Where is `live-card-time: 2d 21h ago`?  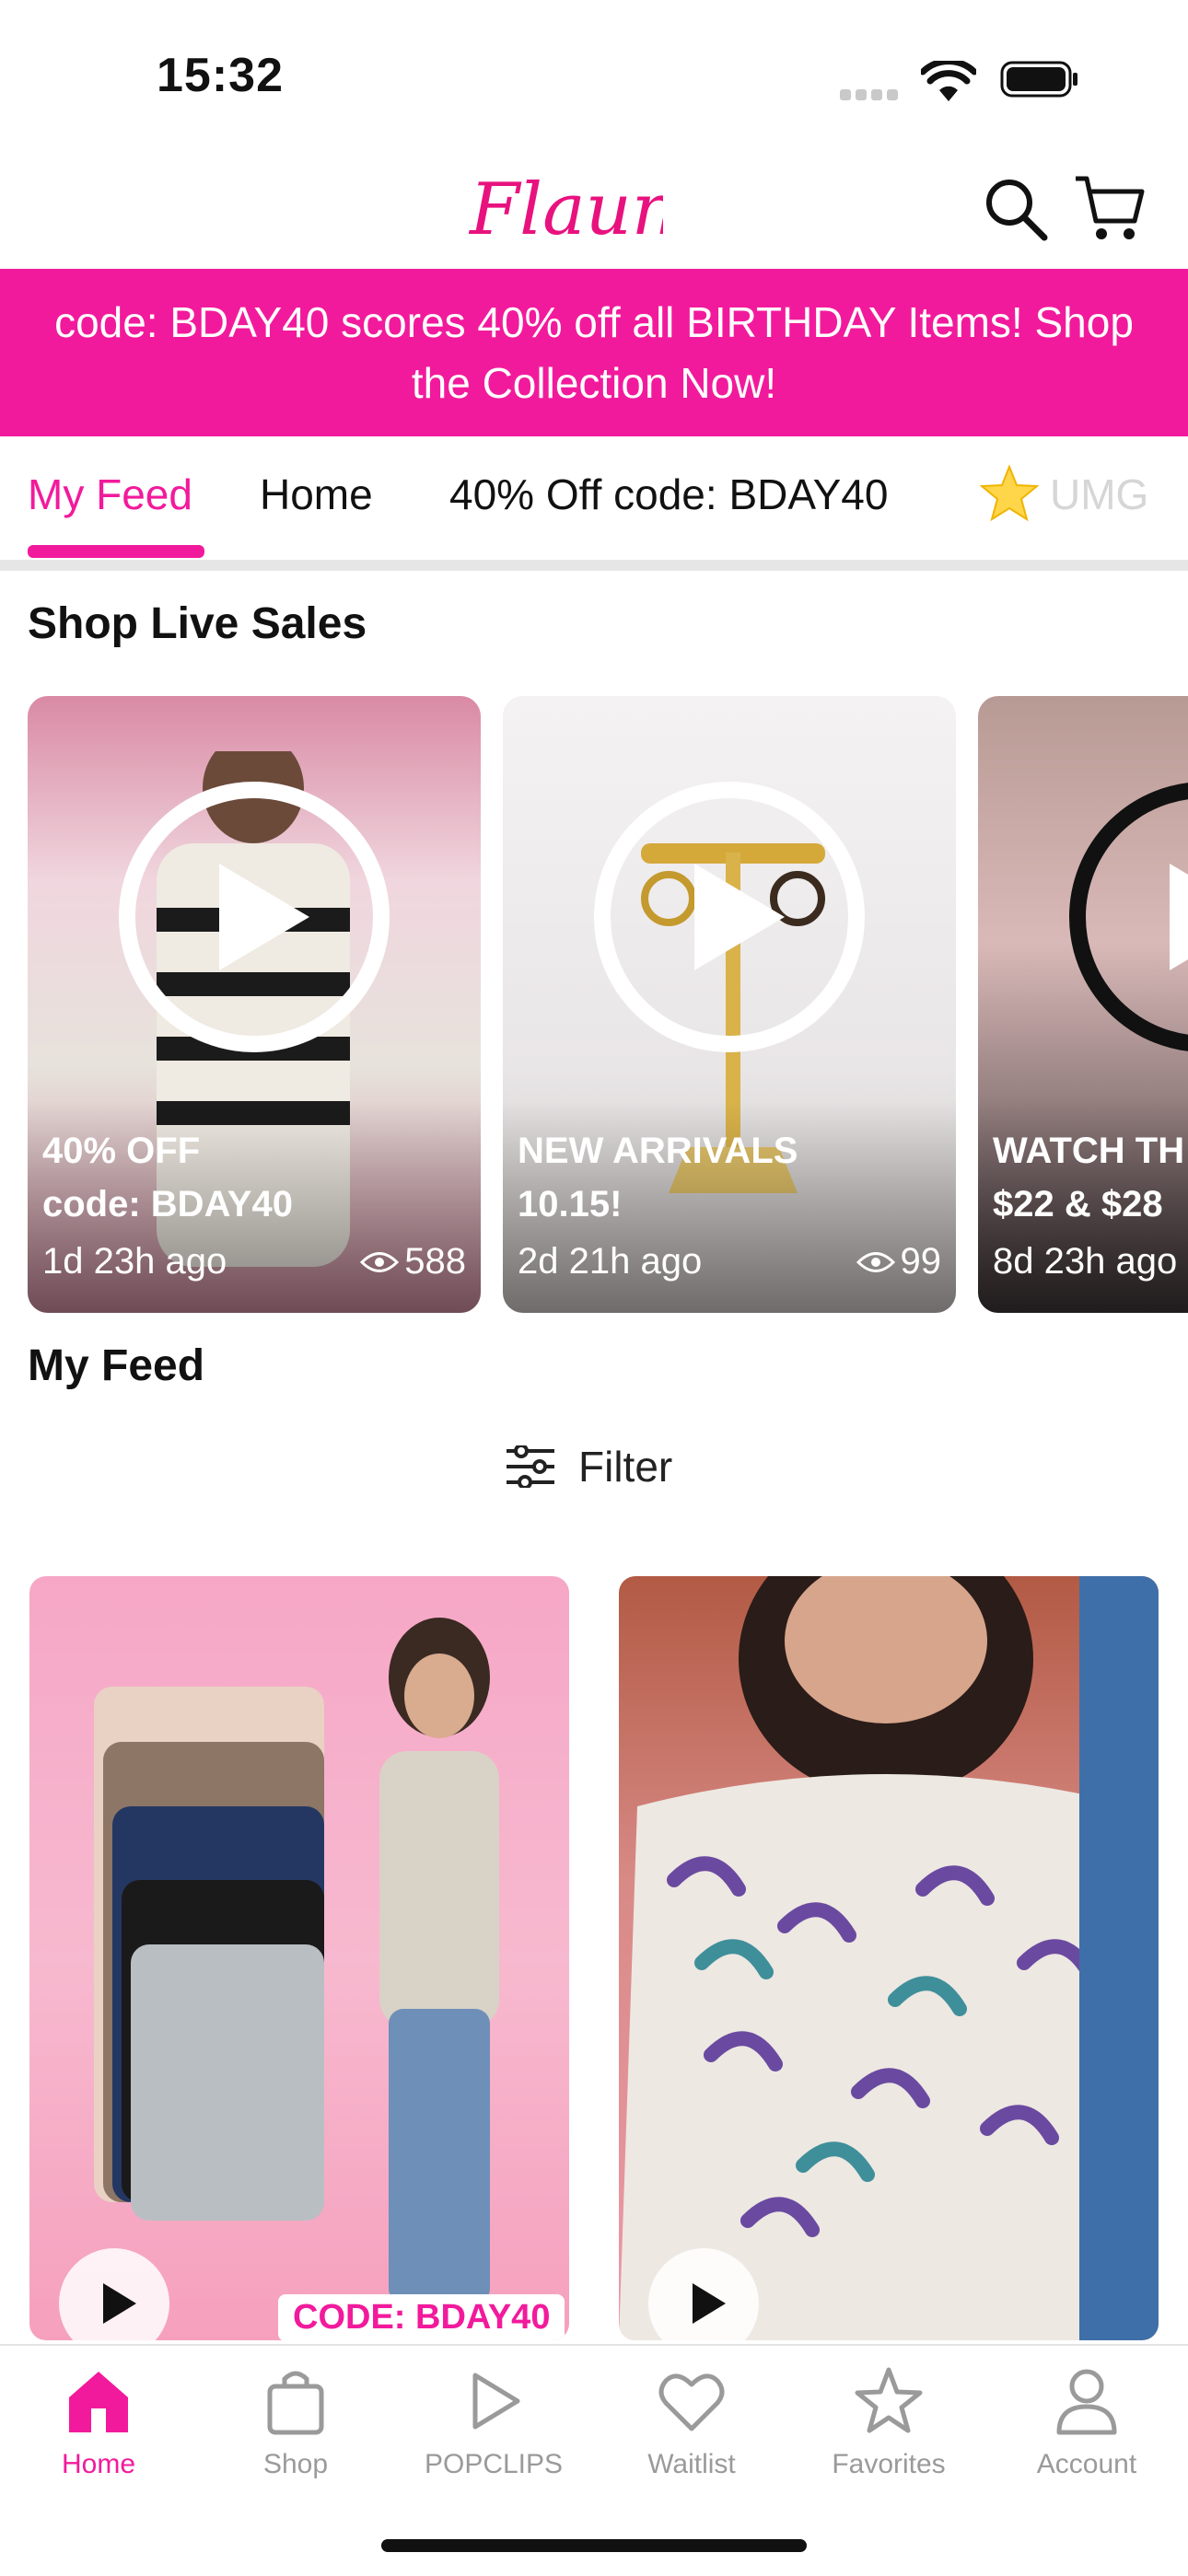
live-card-time: 2d 21h ago is located at coordinates (610, 1261).